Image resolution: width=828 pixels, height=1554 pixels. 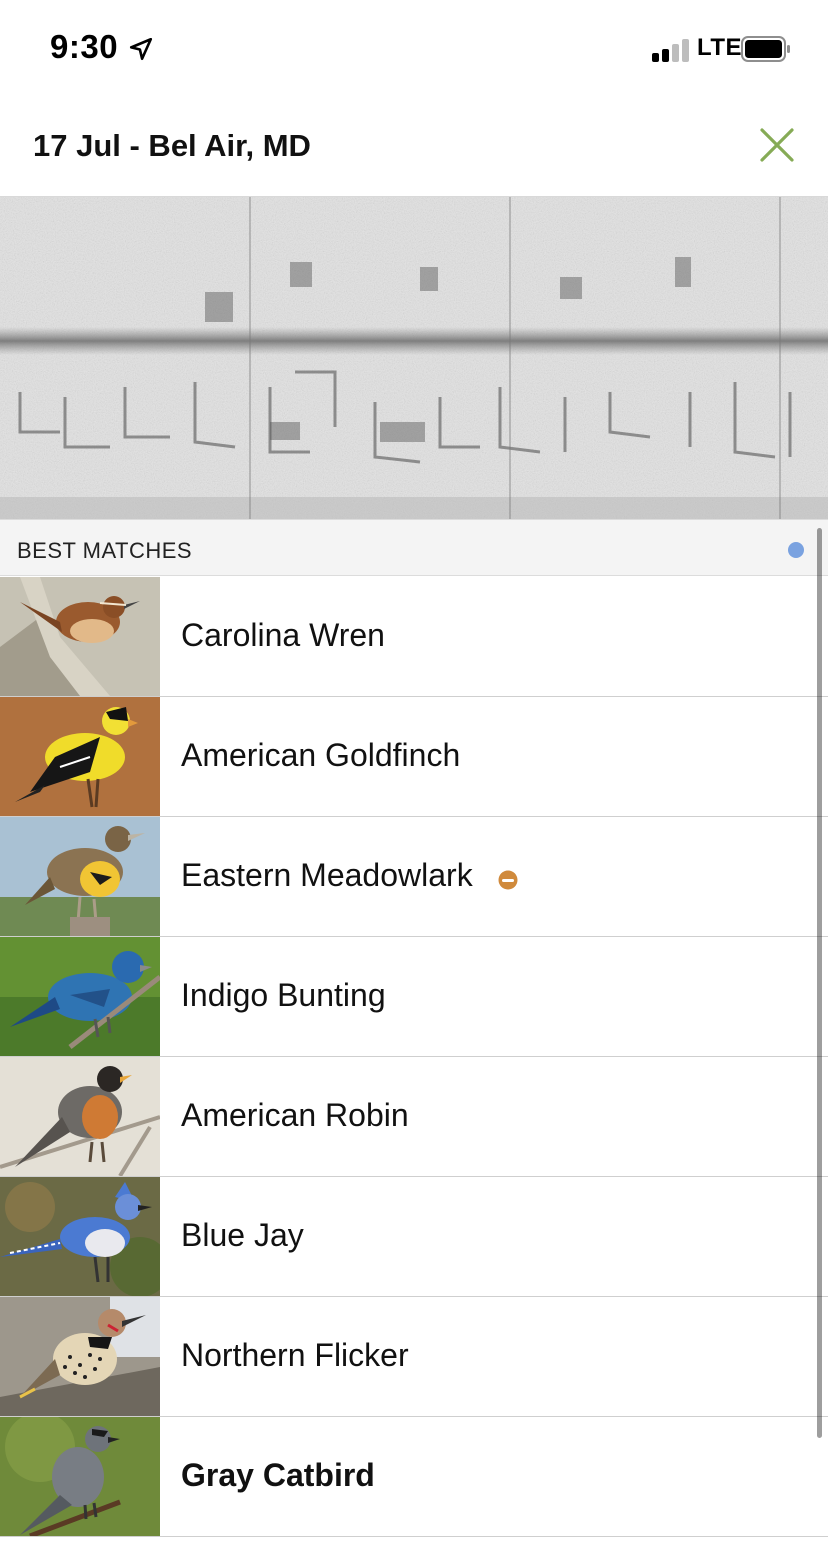 What do you see at coordinates (720, 47) in the screenshot?
I see `network-type: LTE` at bounding box center [720, 47].